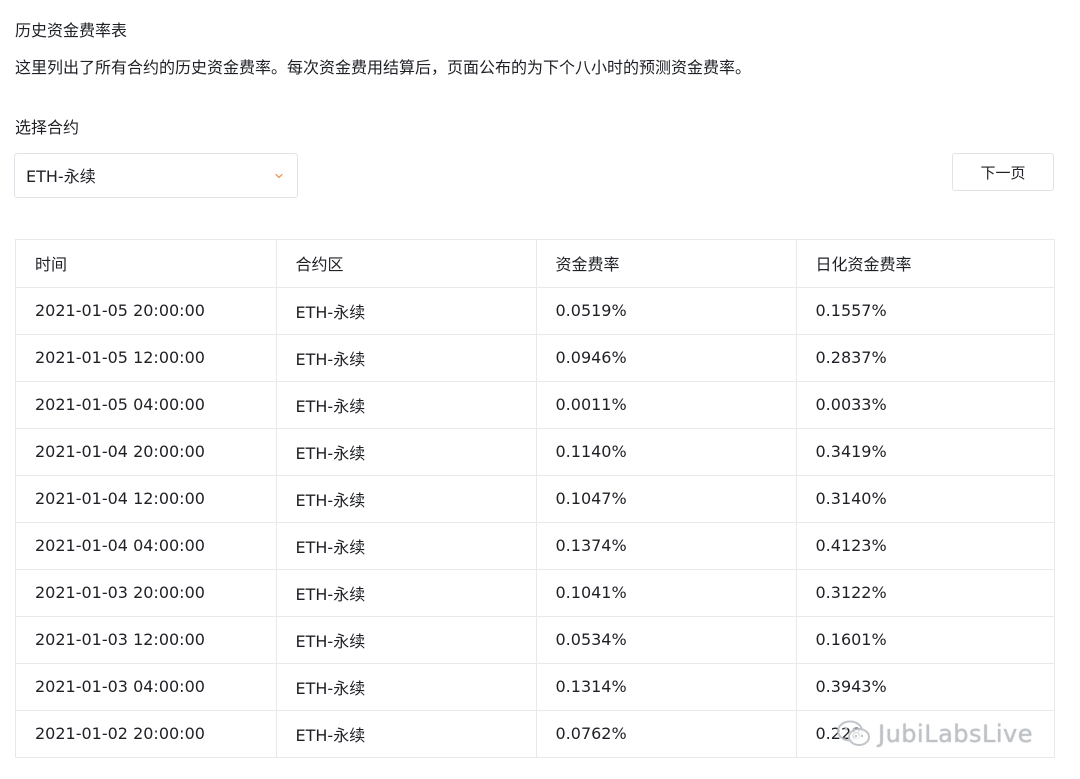 The height and width of the screenshot is (779, 1080). Describe the element at coordinates (666, 687) in the screenshot. I see `cell-funding-rate: 0.1314%` at that location.